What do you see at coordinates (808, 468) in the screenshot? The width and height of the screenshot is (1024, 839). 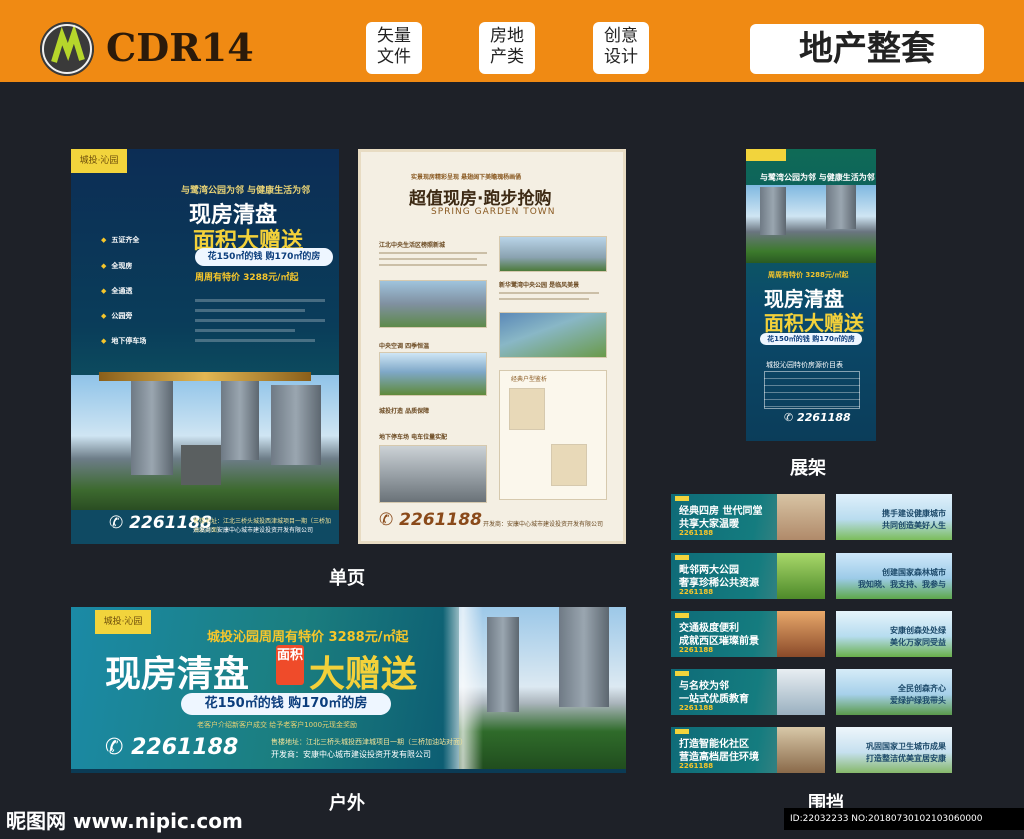 I see `label-stand: 展架` at bounding box center [808, 468].